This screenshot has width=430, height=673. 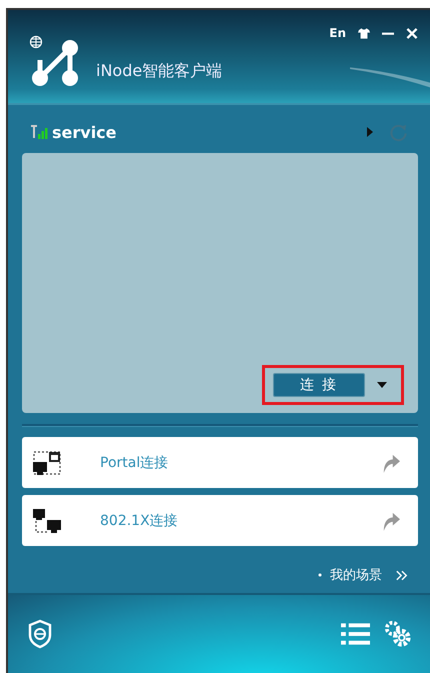 I want to click on menu-icon, so click(x=355, y=634).